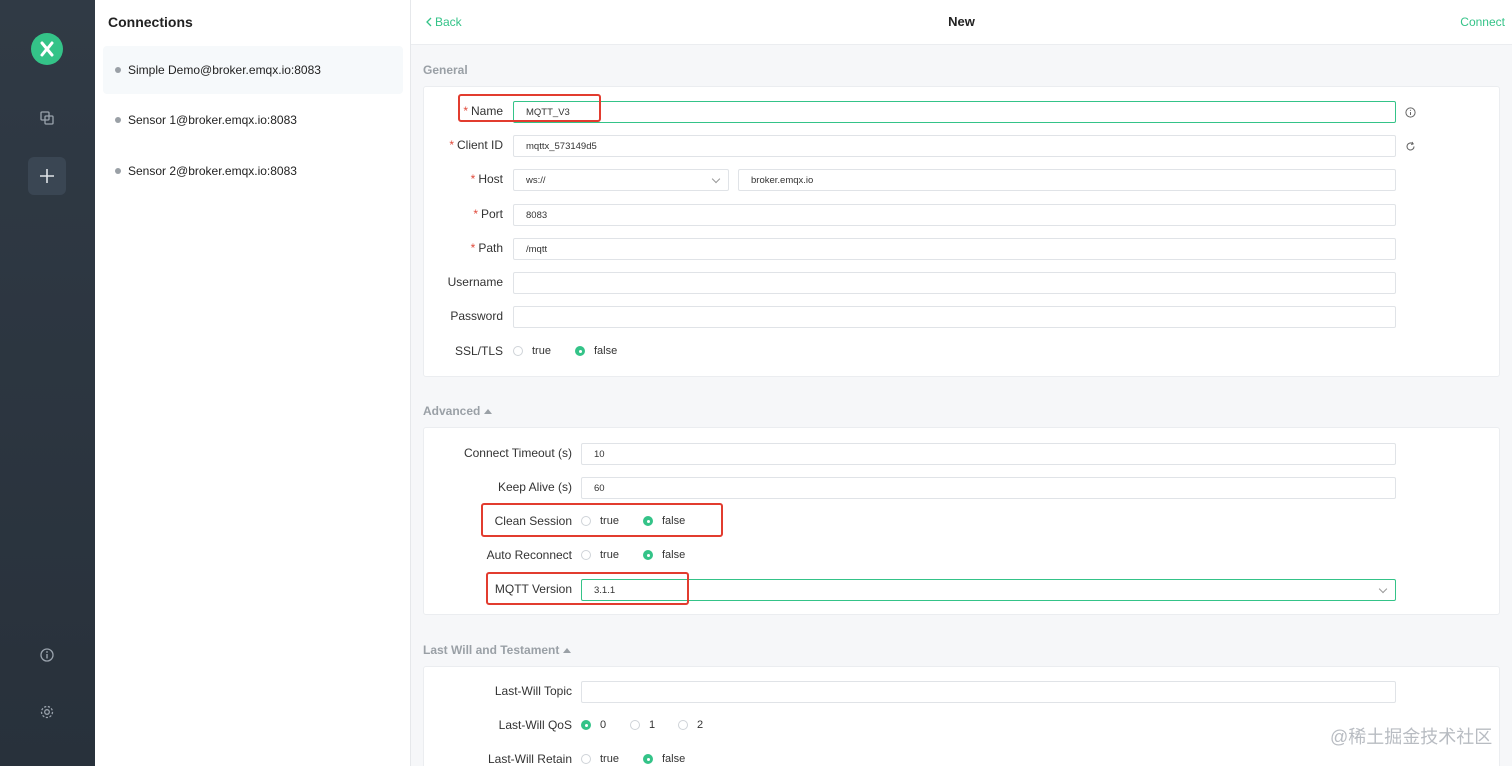 The width and height of the screenshot is (1512, 766). I want to click on connection-item: Sensor 2@broker.emqx.io:8083, so click(253, 171).